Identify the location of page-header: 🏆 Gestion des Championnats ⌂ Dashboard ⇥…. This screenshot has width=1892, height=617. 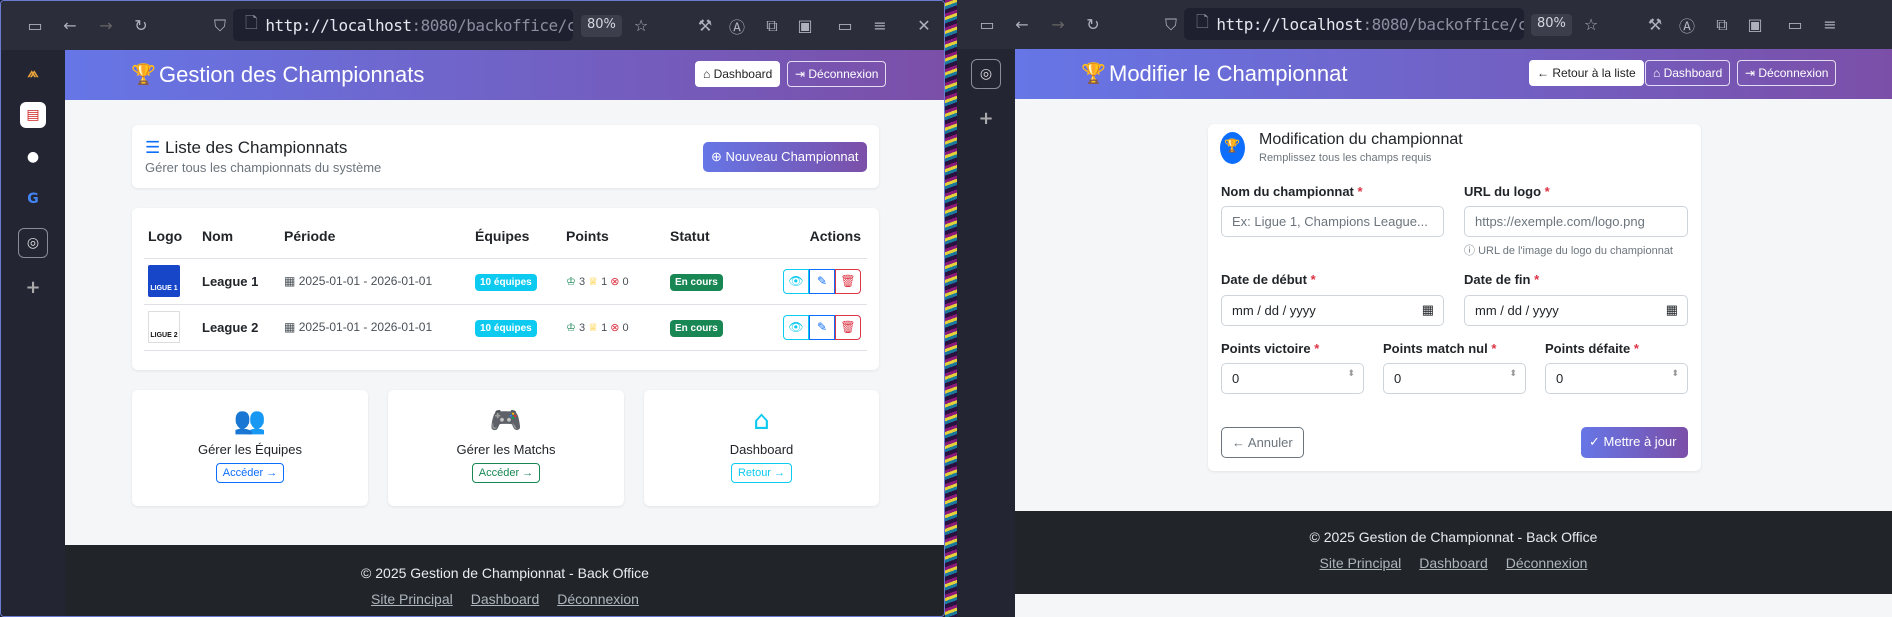
(504, 75).